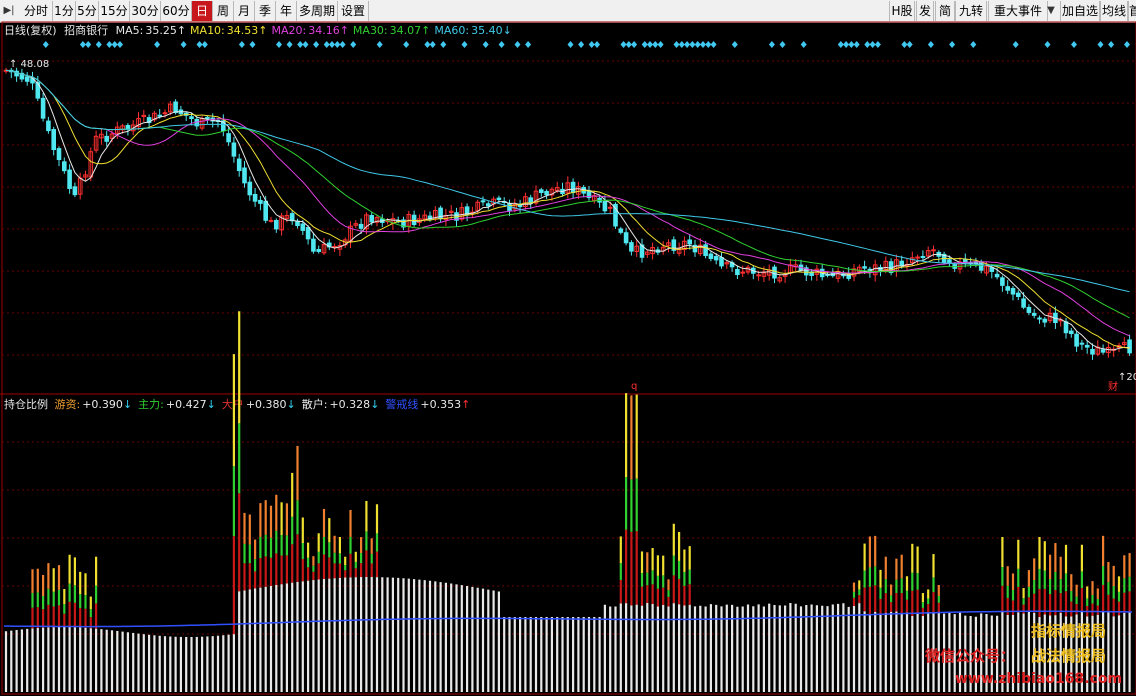 The image size is (1136, 696). What do you see at coordinates (1069, 631) in the screenshot?
I see `watermark-line1: 指标情报局` at bounding box center [1069, 631].